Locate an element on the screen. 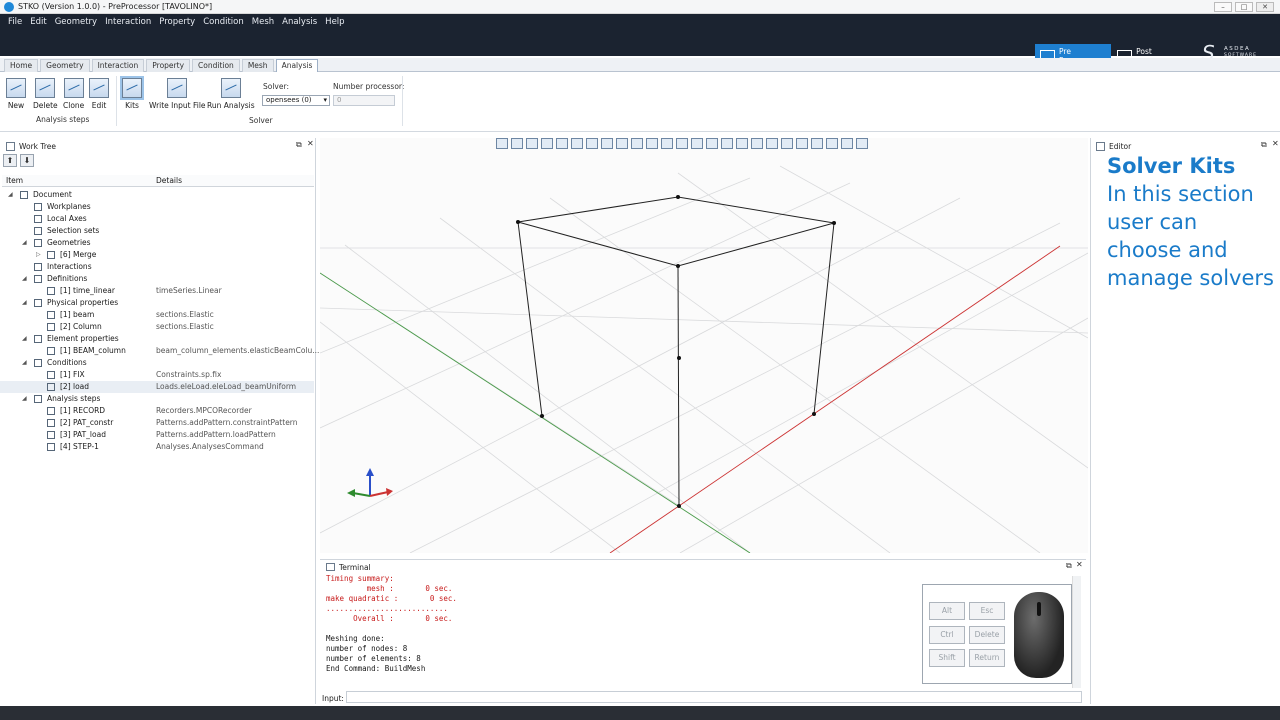 This screenshot has height=720, width=1280. run-analysis-button: Run Analysis is located at coordinates (231, 94).